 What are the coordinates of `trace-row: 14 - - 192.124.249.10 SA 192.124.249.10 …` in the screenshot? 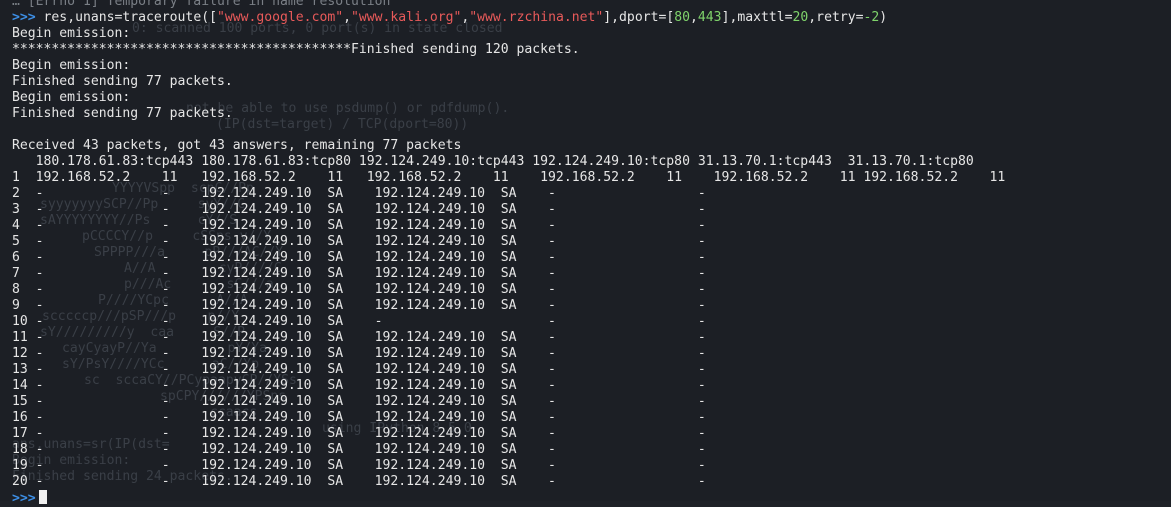 It's located at (359, 385).